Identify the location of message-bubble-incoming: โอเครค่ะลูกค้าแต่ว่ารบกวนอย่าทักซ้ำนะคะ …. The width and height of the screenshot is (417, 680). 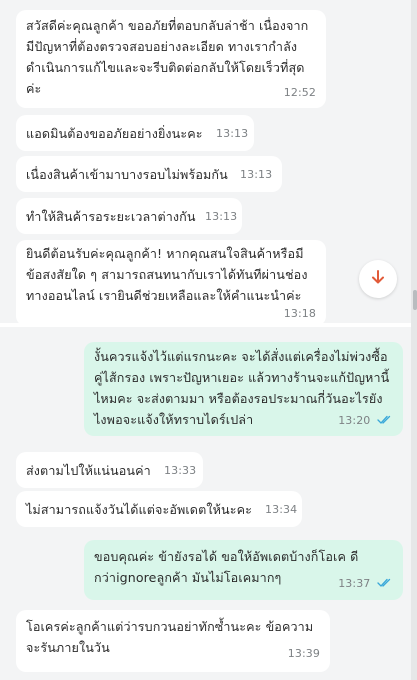
(173, 641).